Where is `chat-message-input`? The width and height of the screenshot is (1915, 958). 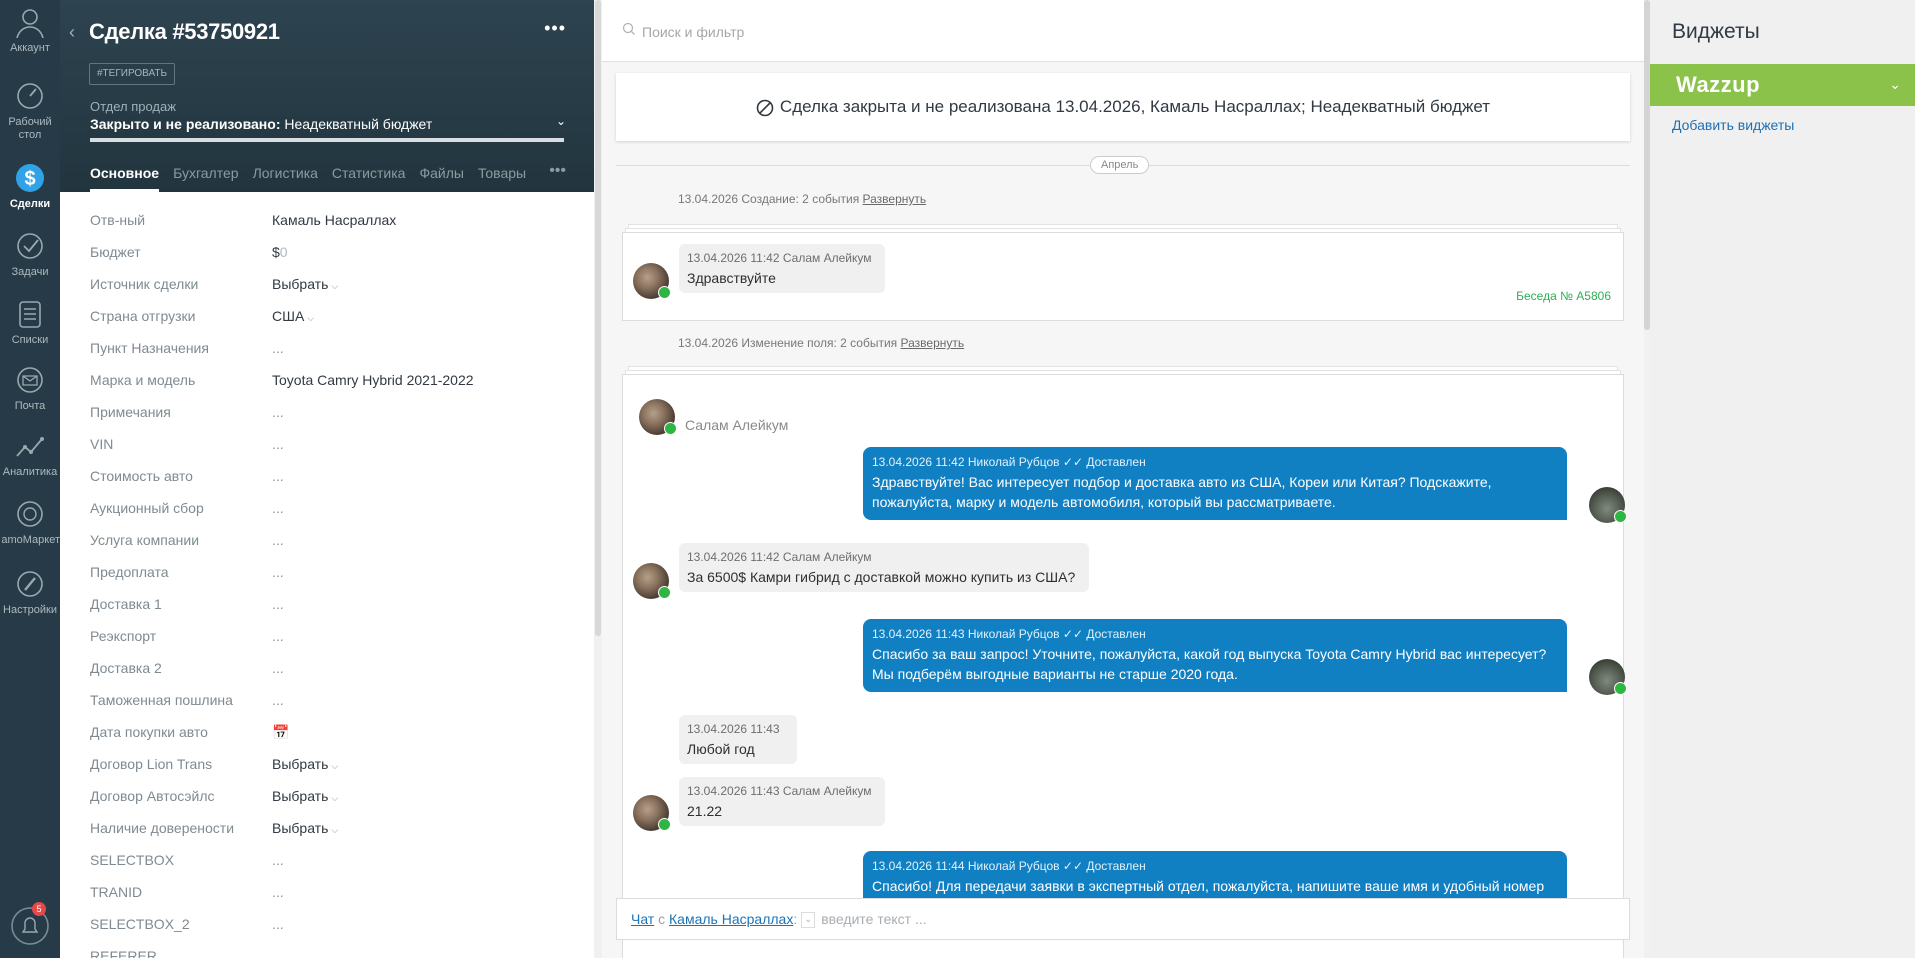
chat-message-input is located at coordinates (1121, 919).